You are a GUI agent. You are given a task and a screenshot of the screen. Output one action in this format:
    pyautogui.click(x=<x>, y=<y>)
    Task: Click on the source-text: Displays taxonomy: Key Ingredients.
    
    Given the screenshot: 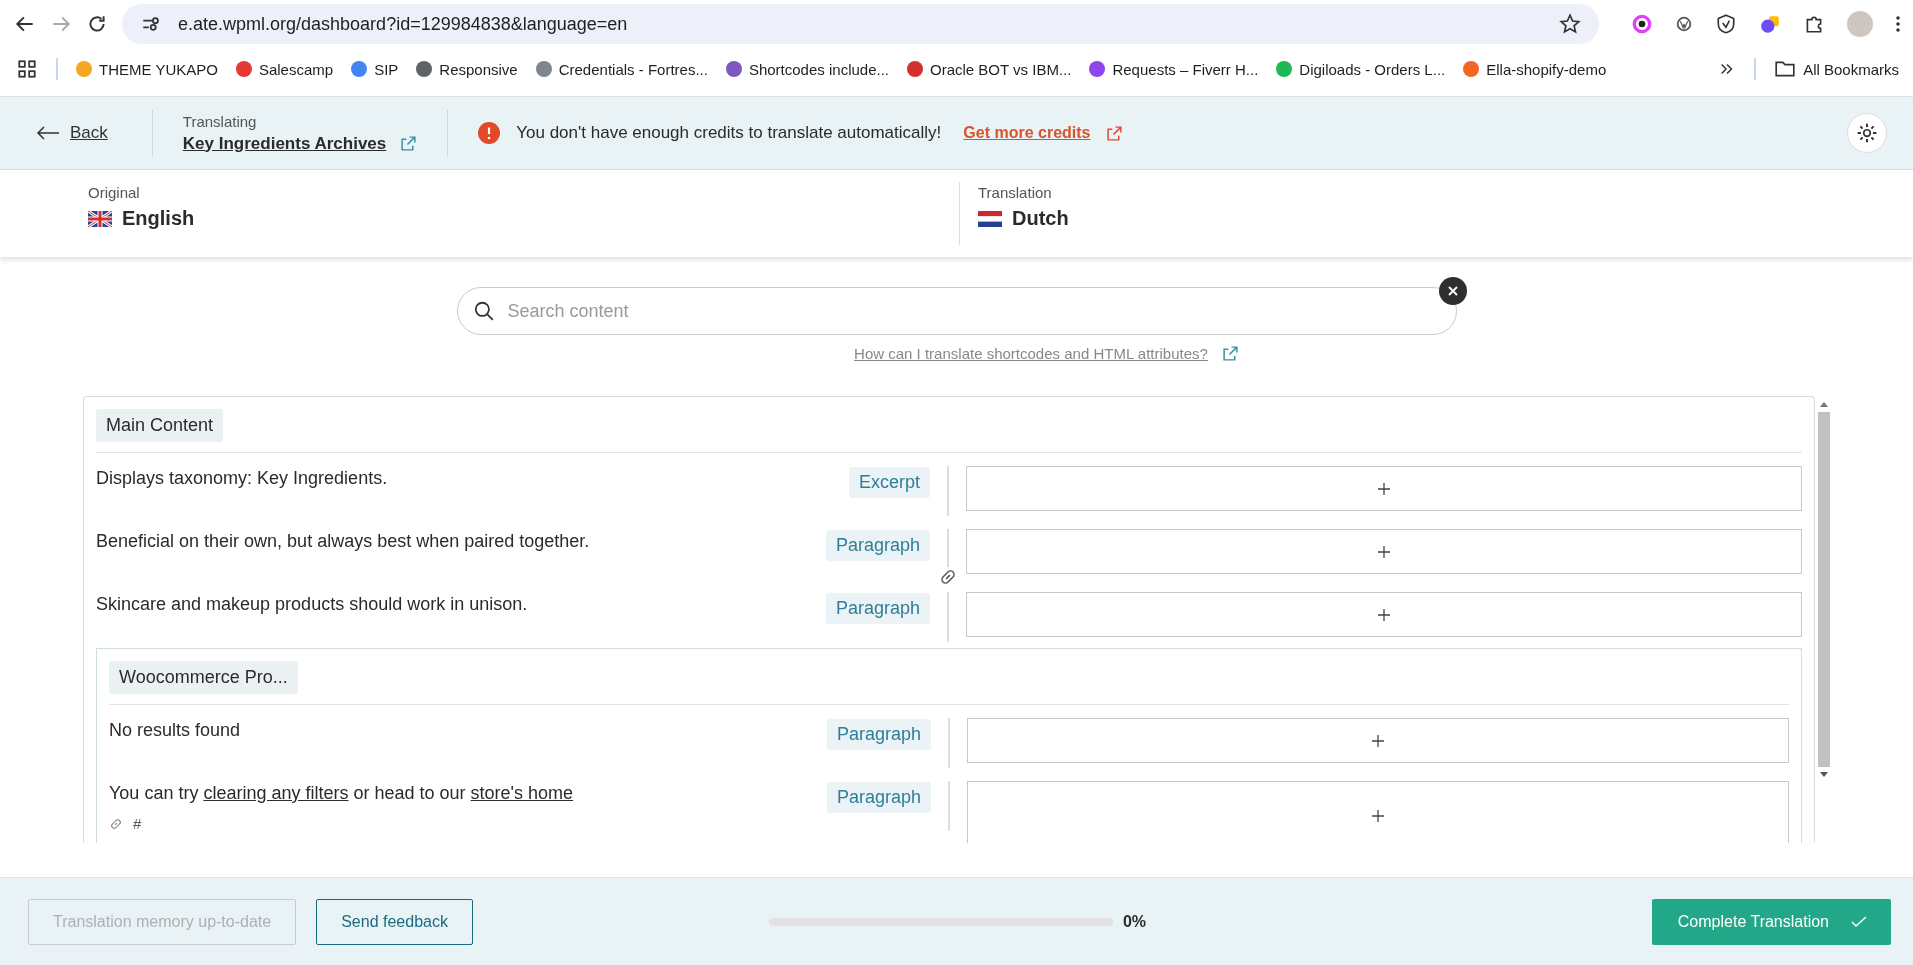 What is the action you would take?
    pyautogui.click(x=242, y=478)
    